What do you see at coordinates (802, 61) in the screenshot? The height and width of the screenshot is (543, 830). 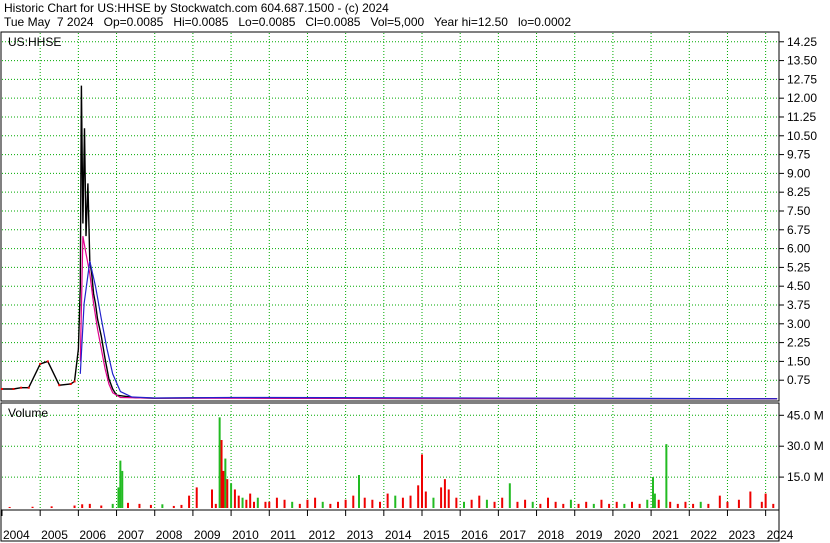 I see `price-y-tick-label: 13.50` at bounding box center [802, 61].